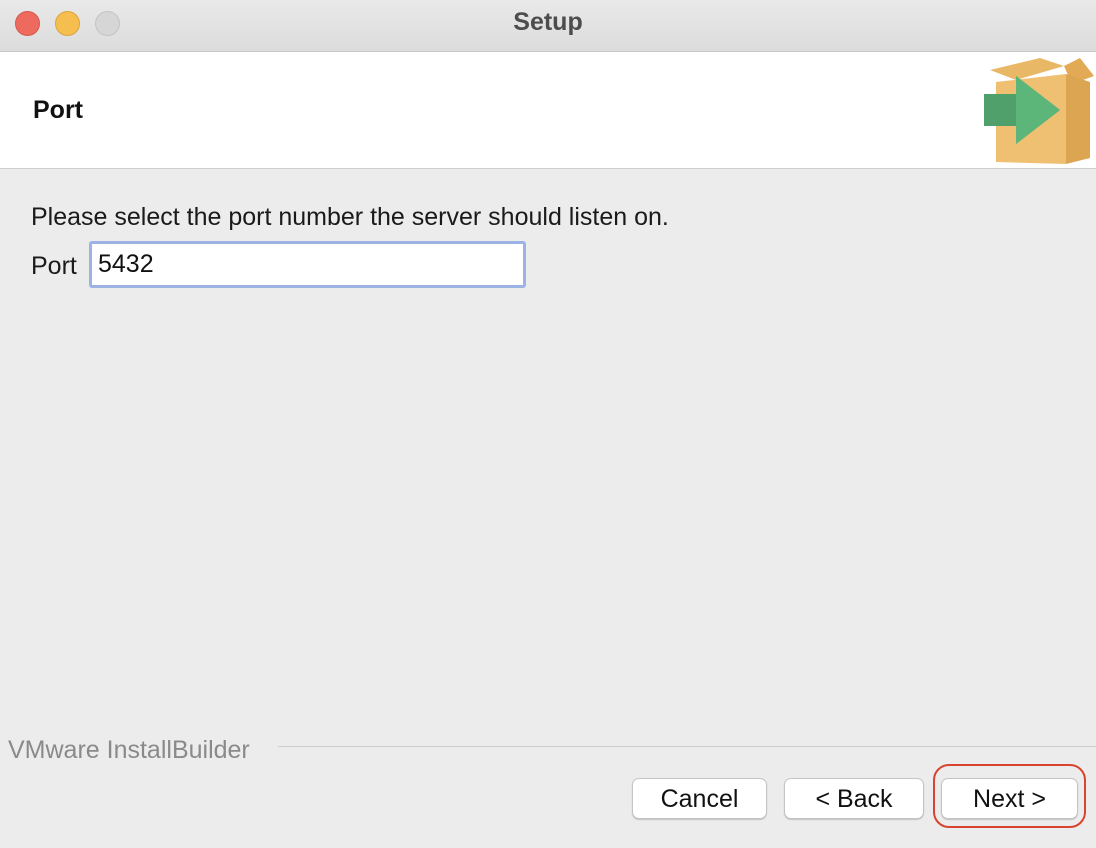 Image resolution: width=1096 pixels, height=848 pixels. What do you see at coordinates (548, 22) in the screenshot?
I see `window-title: Setup` at bounding box center [548, 22].